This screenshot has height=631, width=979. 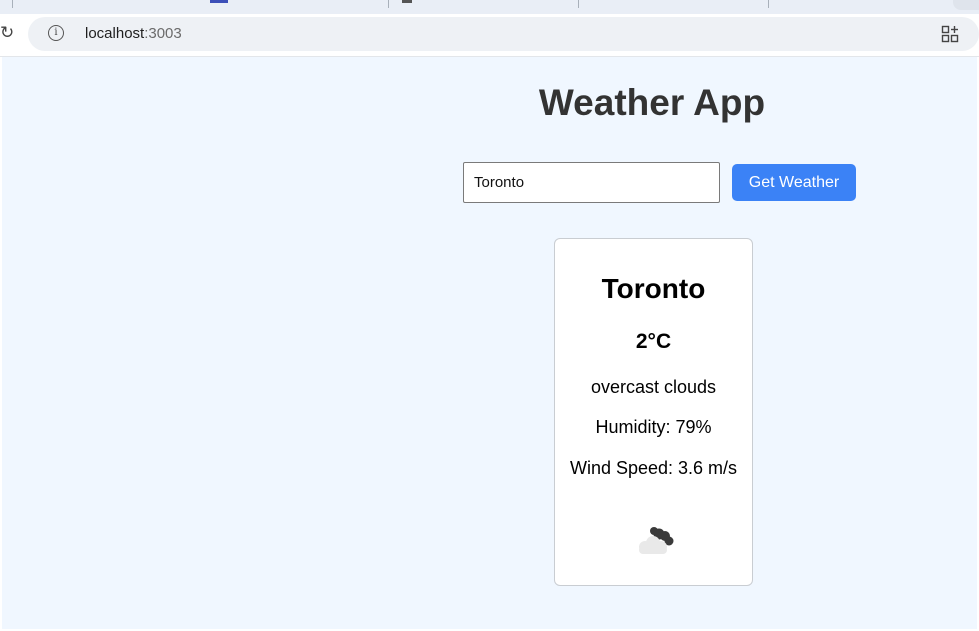 I want to click on apps-grid-icon, so click(x=950, y=34).